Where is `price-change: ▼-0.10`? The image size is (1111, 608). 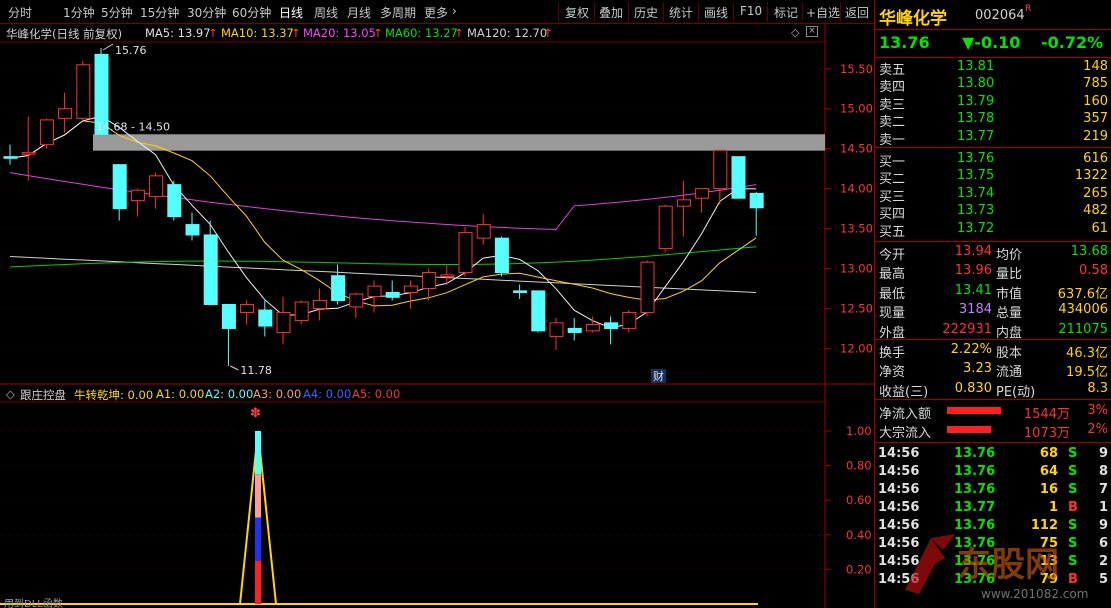 price-change: ▼-0.10 is located at coordinates (991, 42).